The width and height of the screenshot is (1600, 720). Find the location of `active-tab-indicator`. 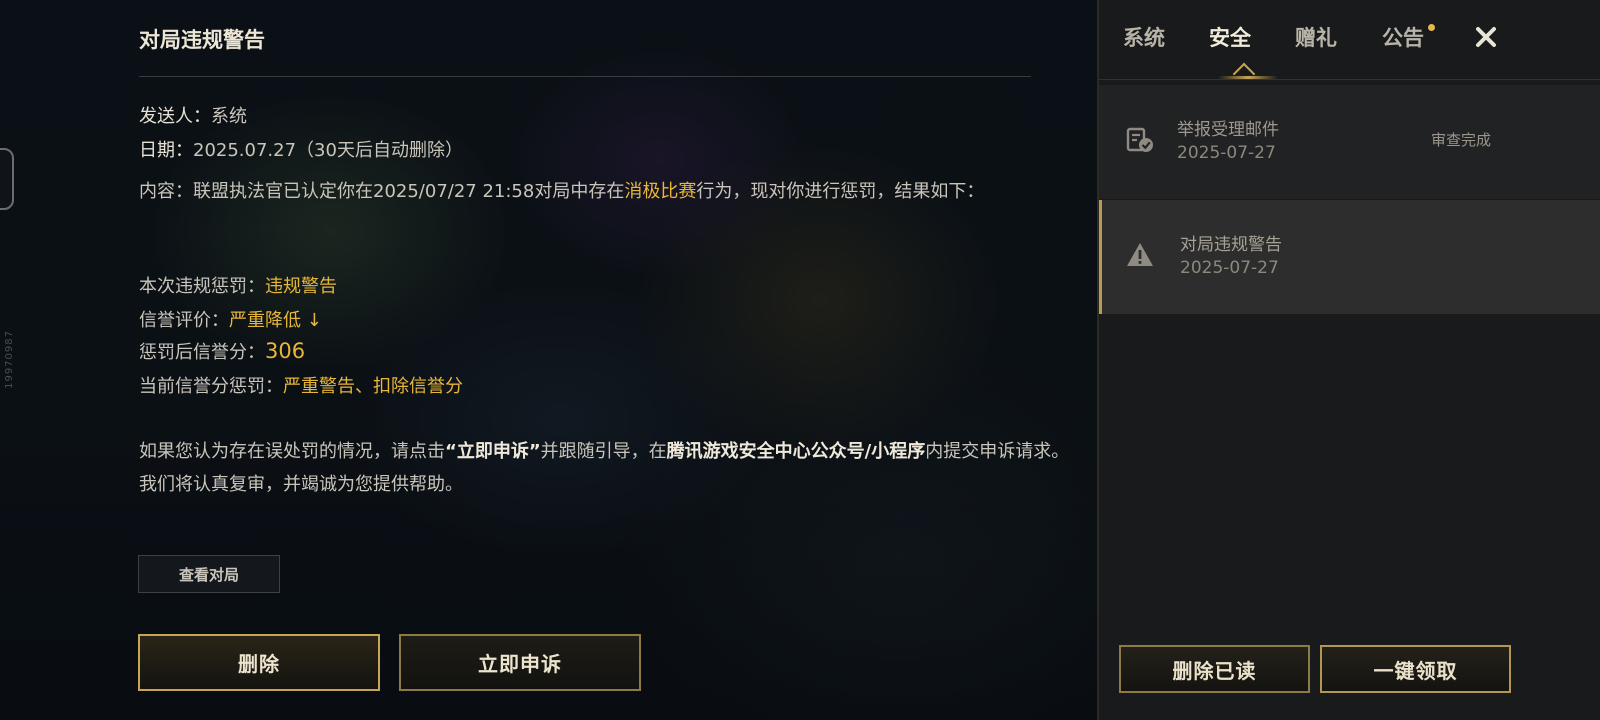

active-tab-indicator is located at coordinates (1244, 74).